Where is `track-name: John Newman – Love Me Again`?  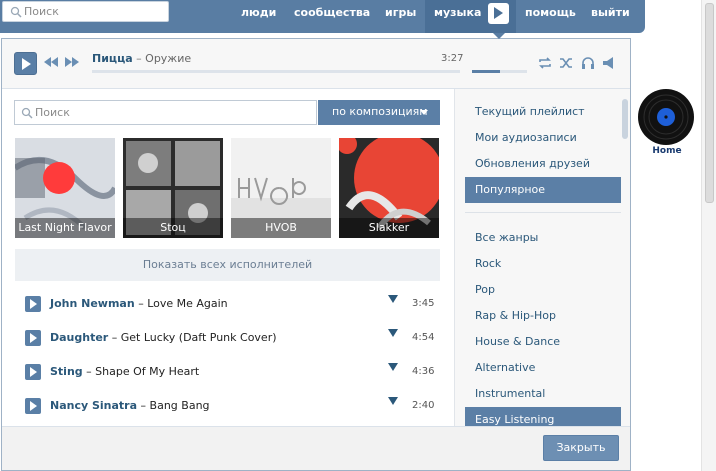 track-name: John Newman – Love Me Again is located at coordinates (139, 303).